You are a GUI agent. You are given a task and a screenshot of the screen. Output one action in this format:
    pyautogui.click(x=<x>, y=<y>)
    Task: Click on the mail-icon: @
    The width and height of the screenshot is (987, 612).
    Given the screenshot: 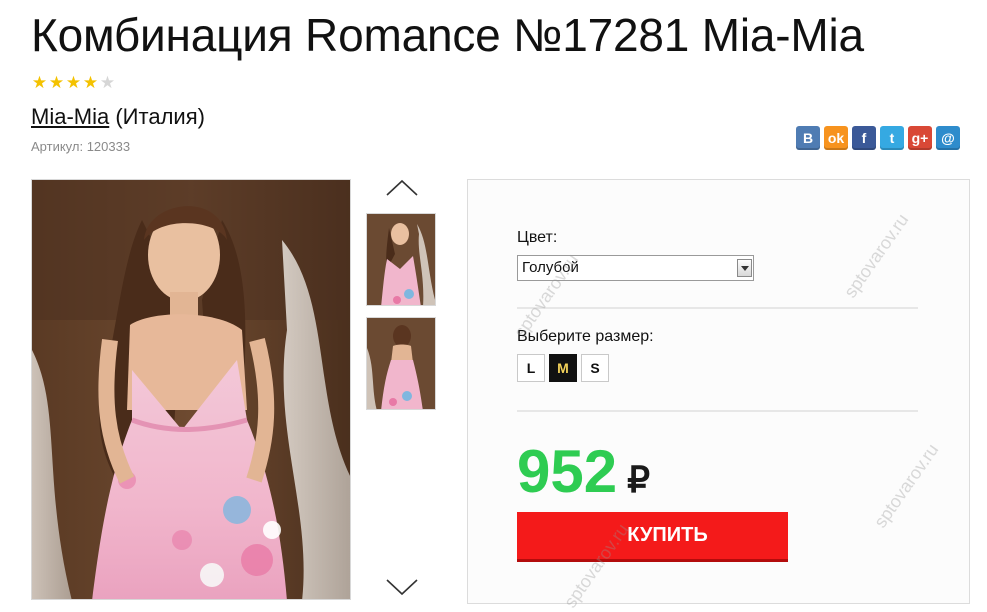 What is the action you would take?
    pyautogui.click(x=948, y=138)
    